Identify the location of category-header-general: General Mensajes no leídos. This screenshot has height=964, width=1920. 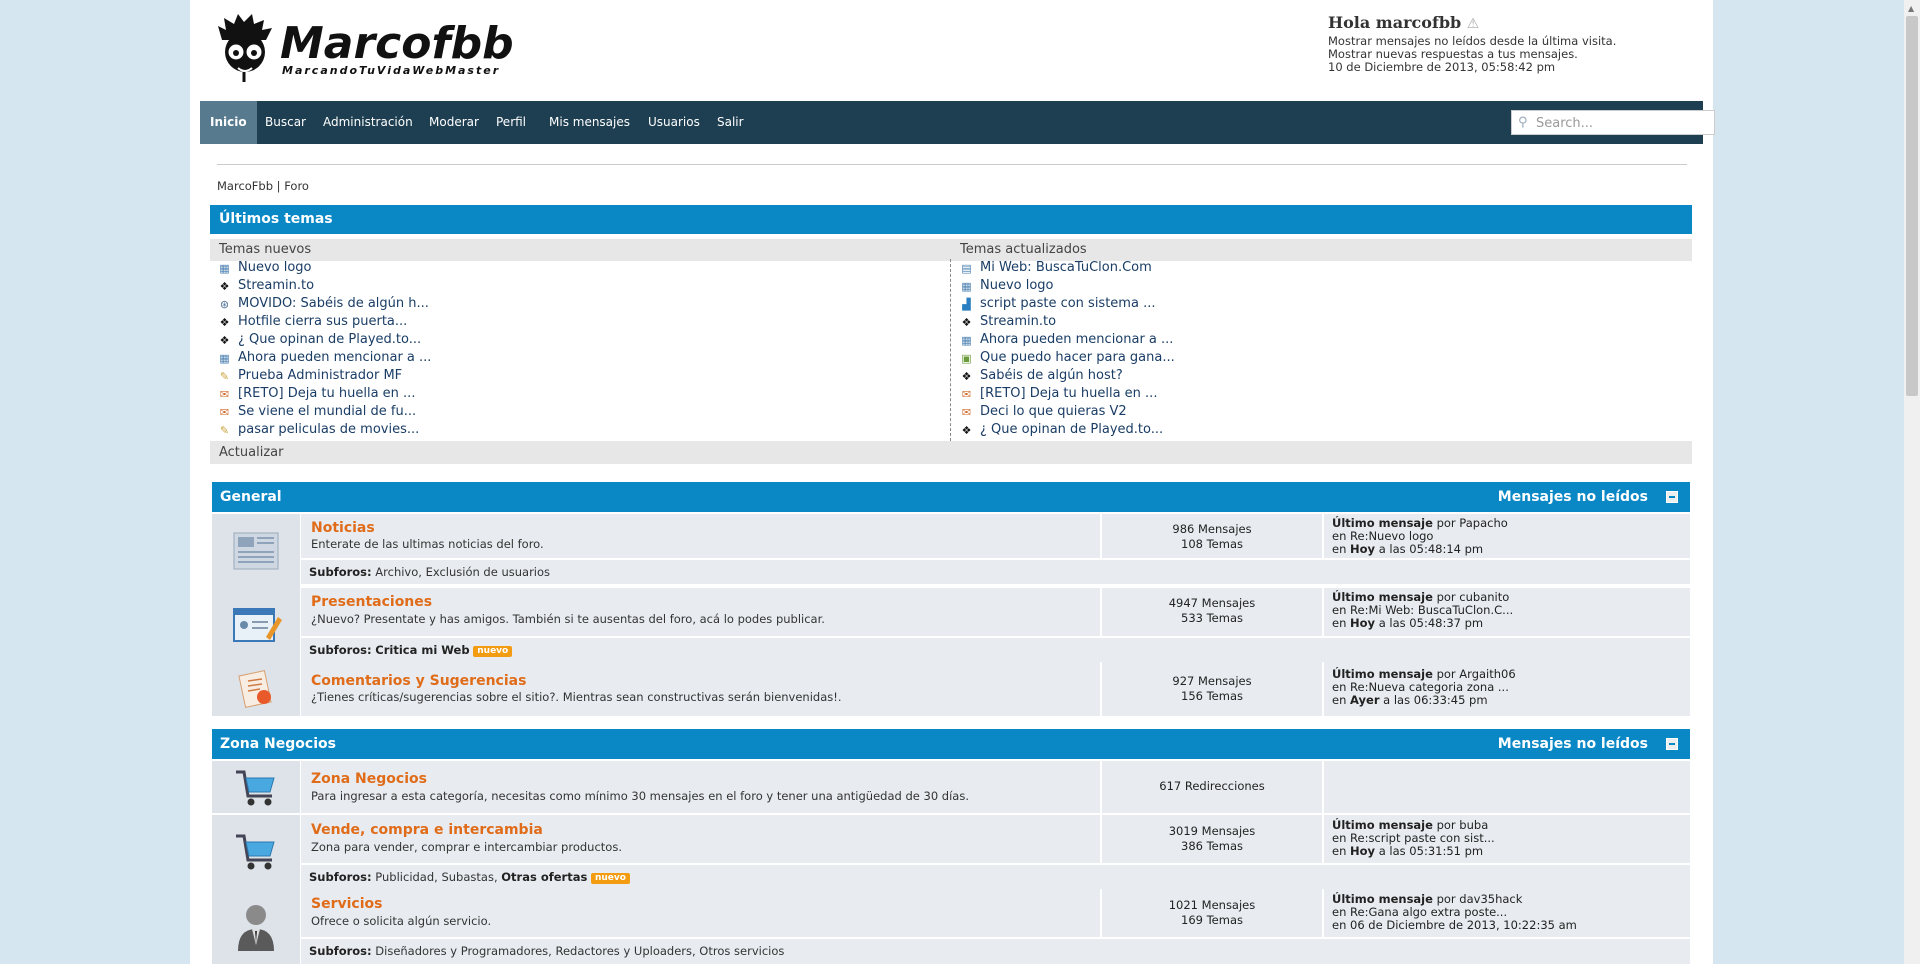
(951, 497).